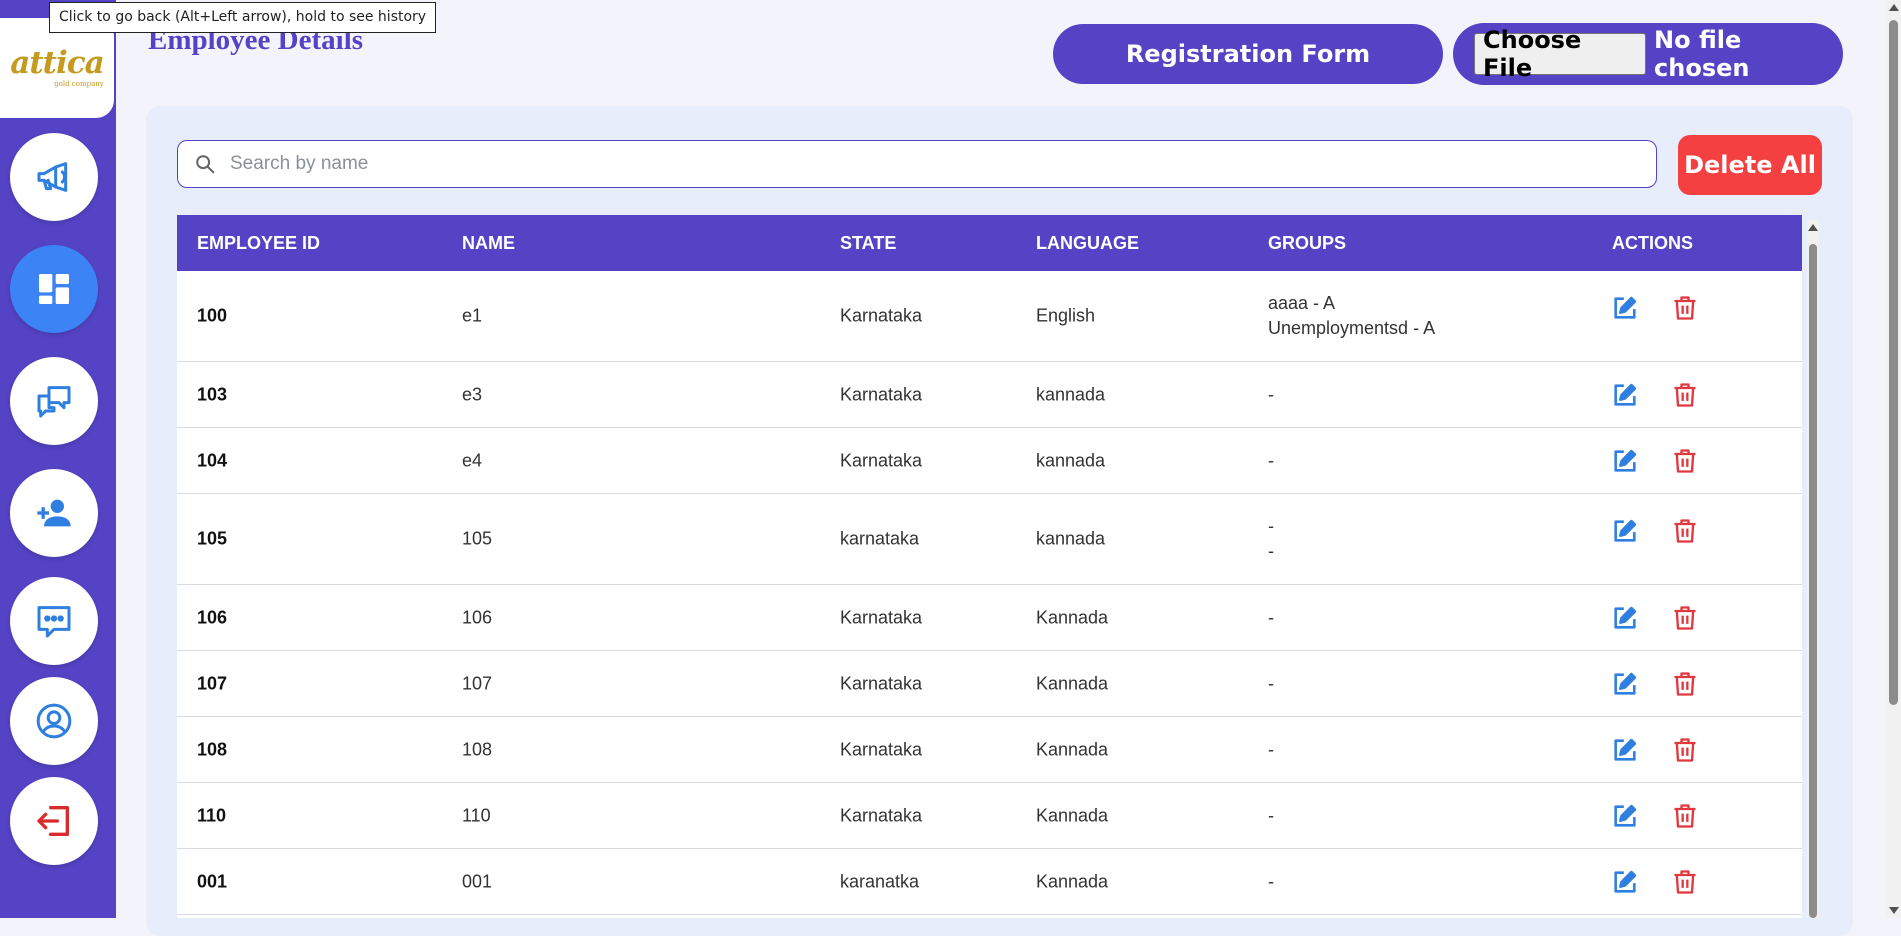  I want to click on search-input, so click(942, 164).